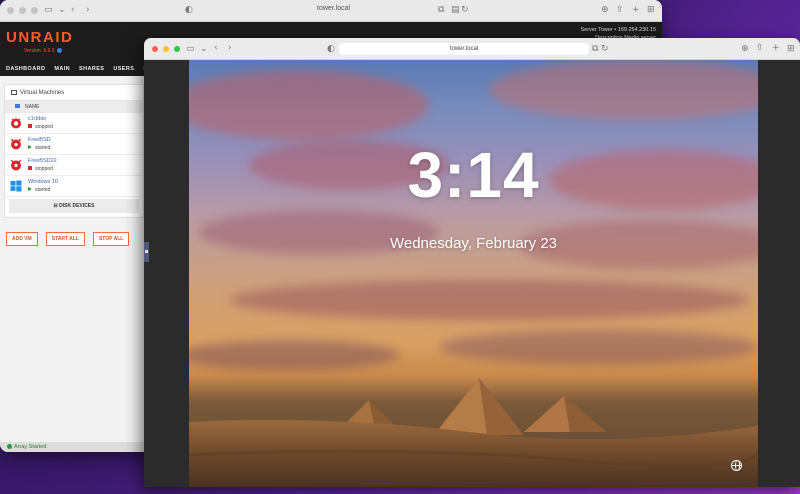 This screenshot has height=494, width=800. What do you see at coordinates (16, 123) in the screenshot?
I see `debian-swirl-icon` at bounding box center [16, 123].